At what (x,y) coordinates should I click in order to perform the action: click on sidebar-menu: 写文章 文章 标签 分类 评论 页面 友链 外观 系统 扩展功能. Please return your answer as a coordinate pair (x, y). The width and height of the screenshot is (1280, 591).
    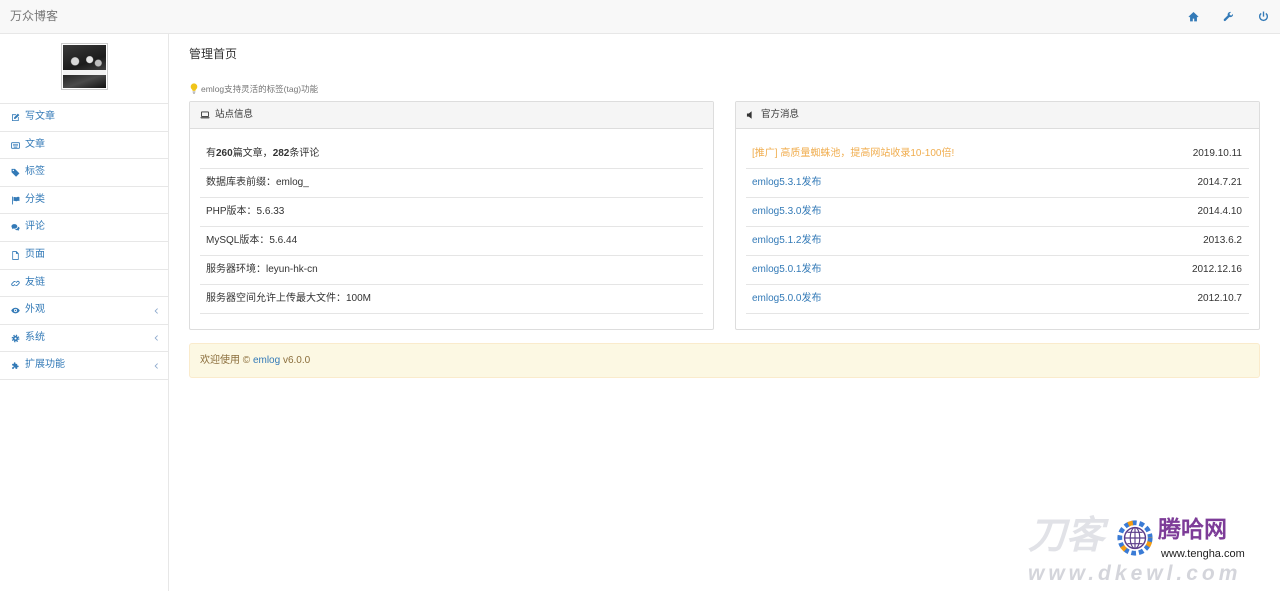
    Looking at the image, I should click on (84, 242).